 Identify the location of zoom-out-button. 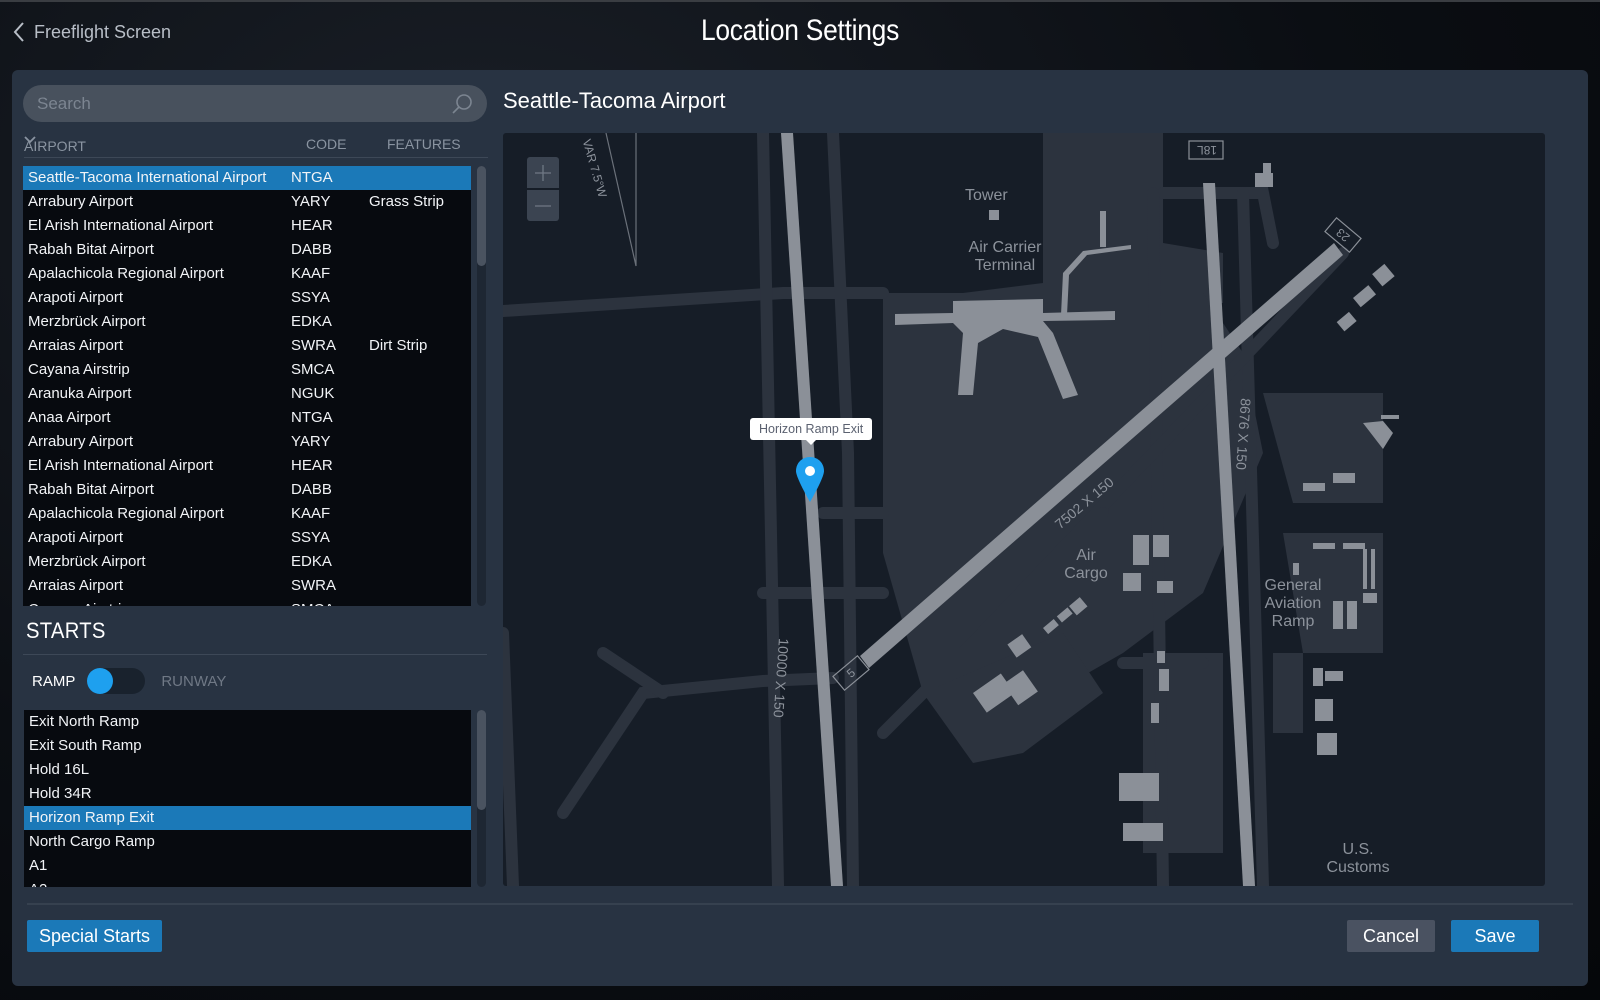
(543, 205).